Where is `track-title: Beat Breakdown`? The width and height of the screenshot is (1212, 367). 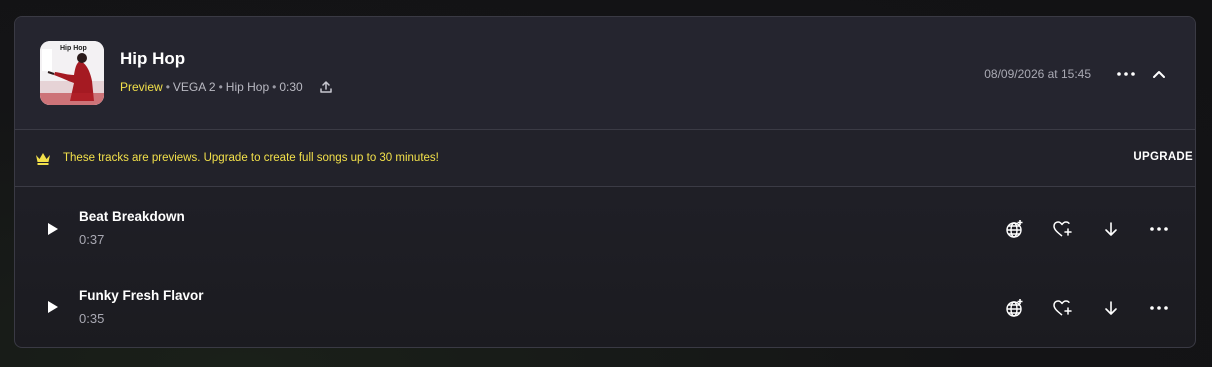
track-title: Beat Breakdown is located at coordinates (132, 216).